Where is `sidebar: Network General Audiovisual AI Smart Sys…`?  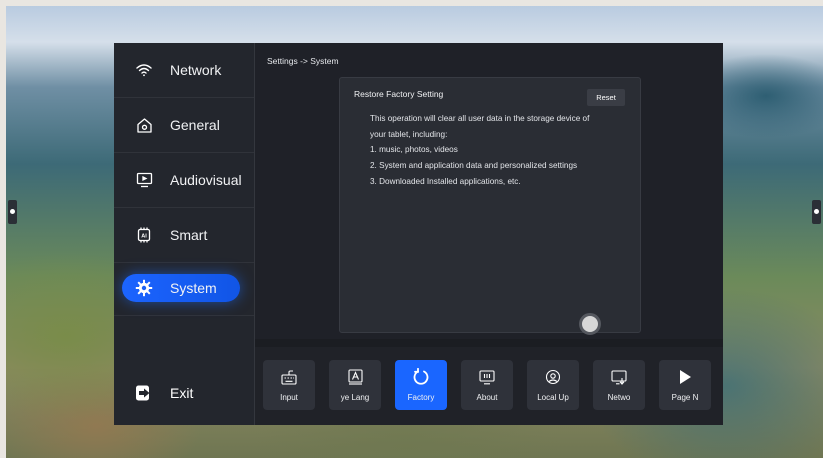 sidebar: Network General Audiovisual AI Smart Sys… is located at coordinates (184, 234).